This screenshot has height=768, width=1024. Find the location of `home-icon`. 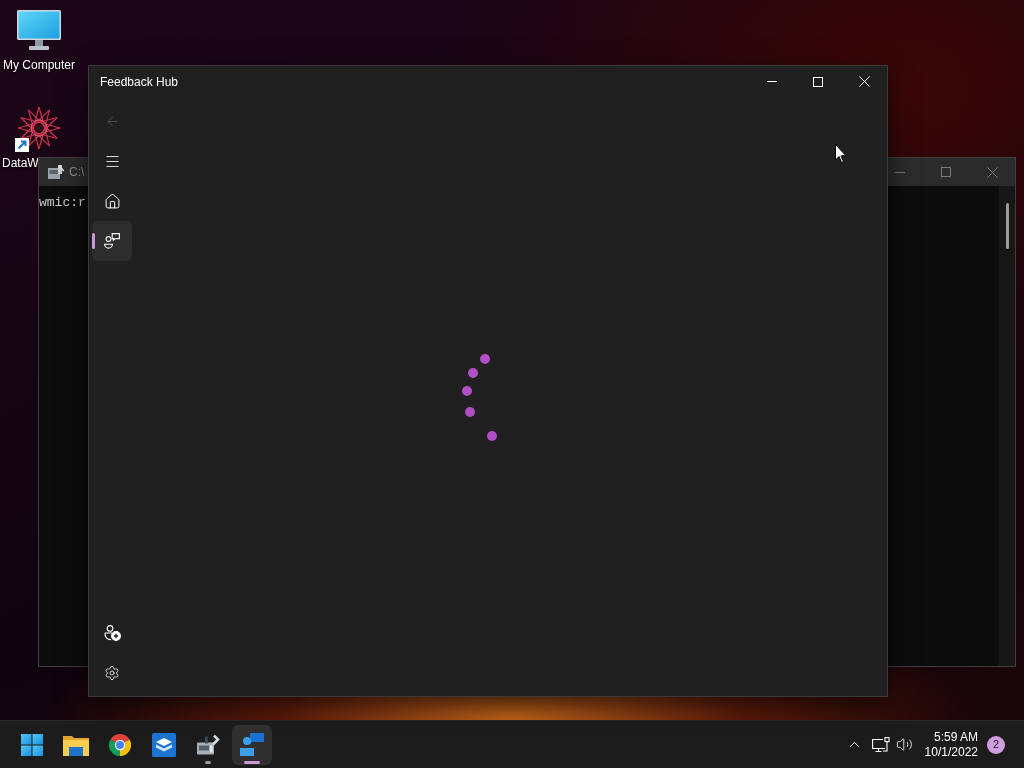

home-icon is located at coordinates (112, 201).